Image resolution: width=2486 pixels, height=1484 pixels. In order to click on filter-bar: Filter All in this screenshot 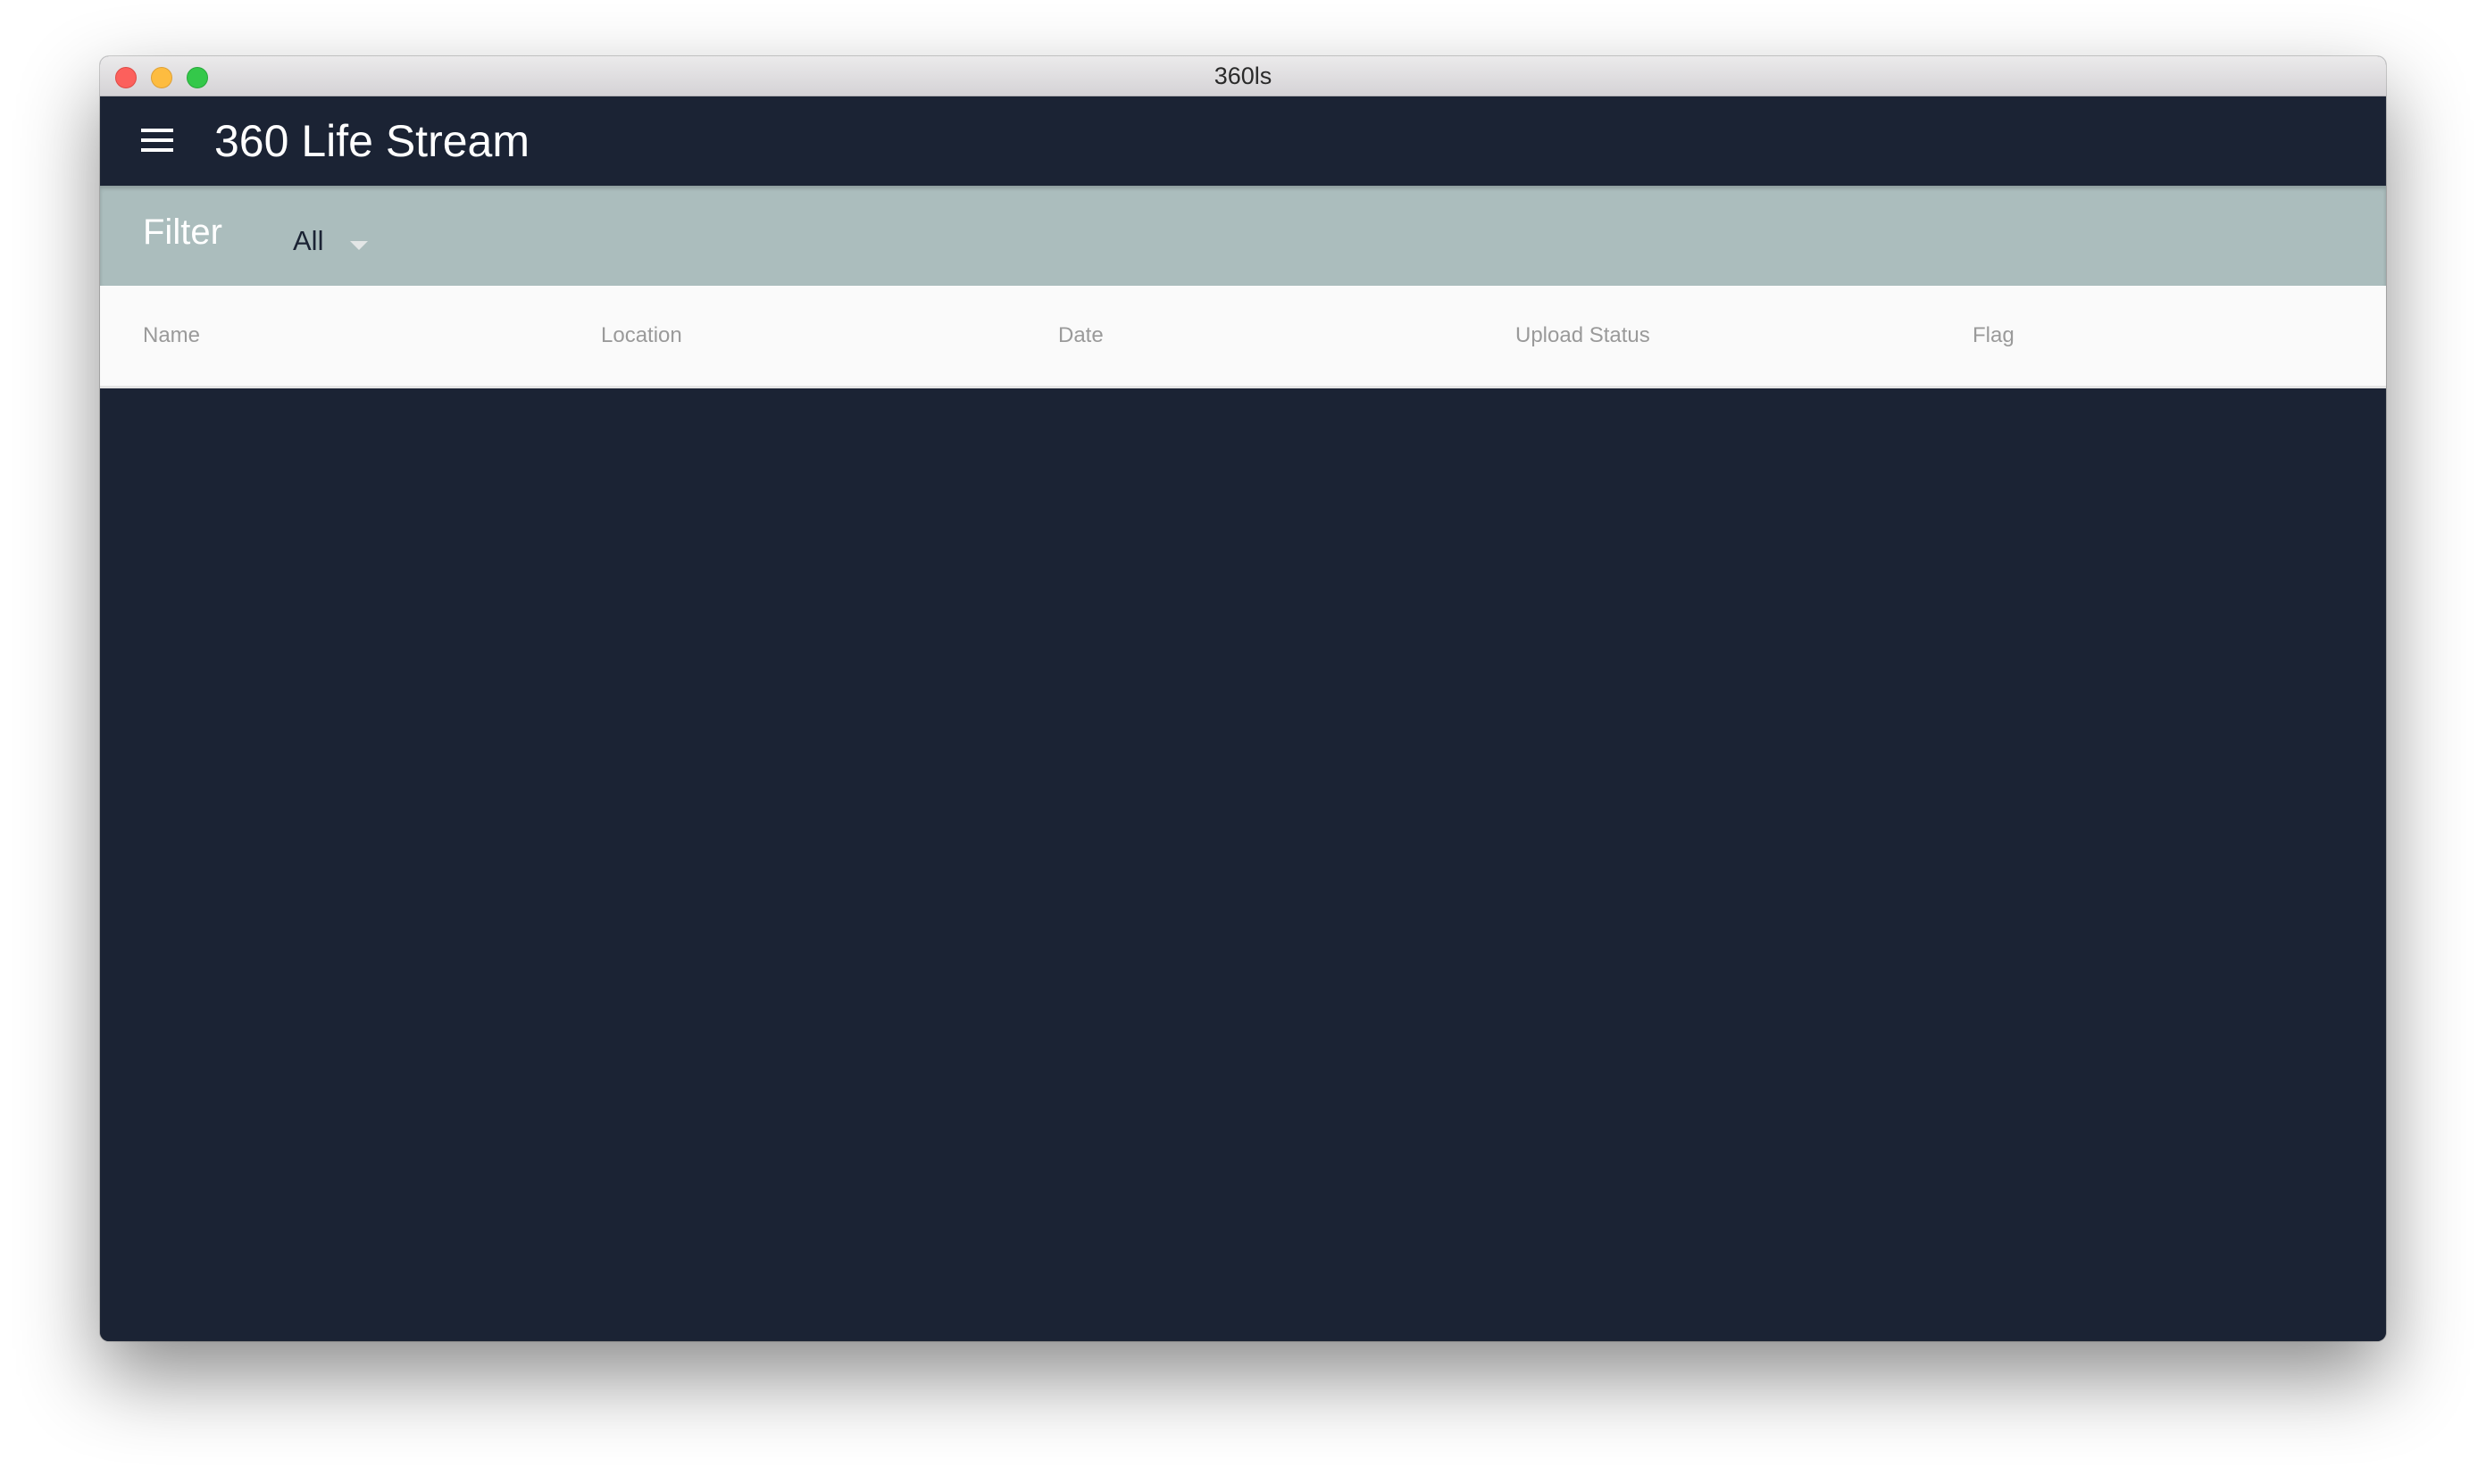, I will do `click(1243, 236)`.